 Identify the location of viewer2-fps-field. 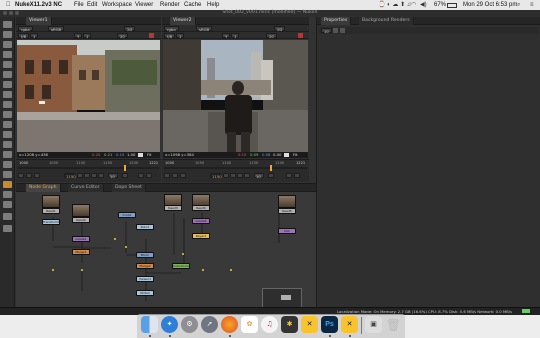
(167, 175).